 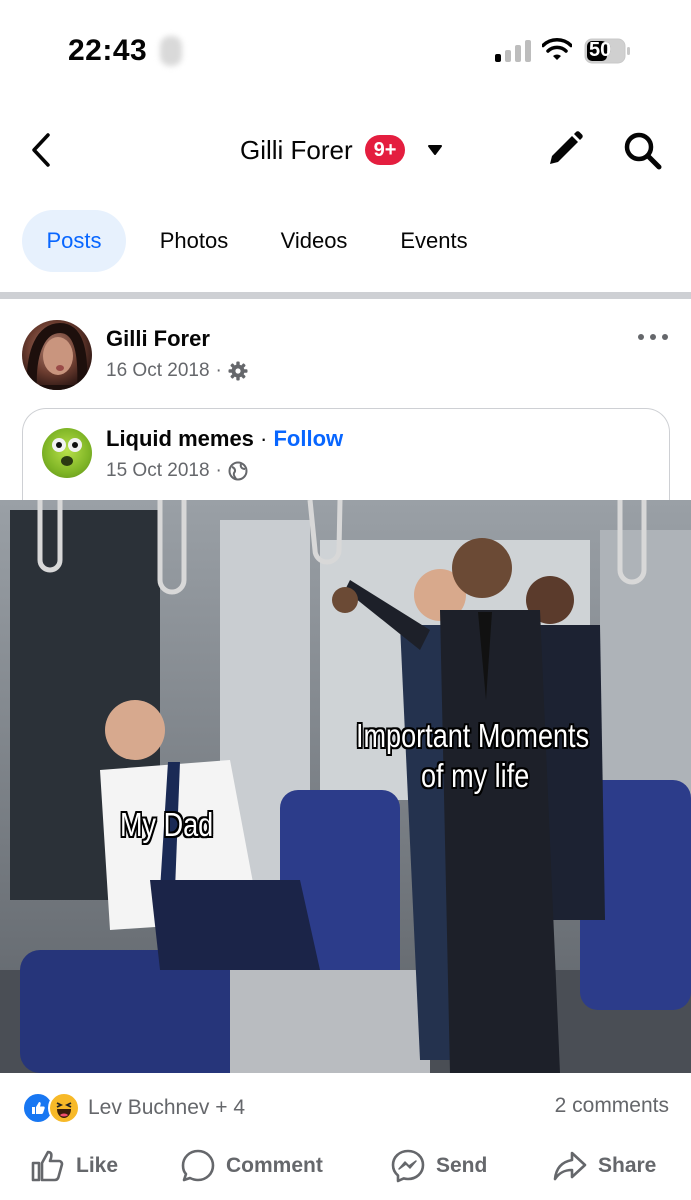 What do you see at coordinates (565, 149) in the screenshot?
I see `pencil-icon` at bounding box center [565, 149].